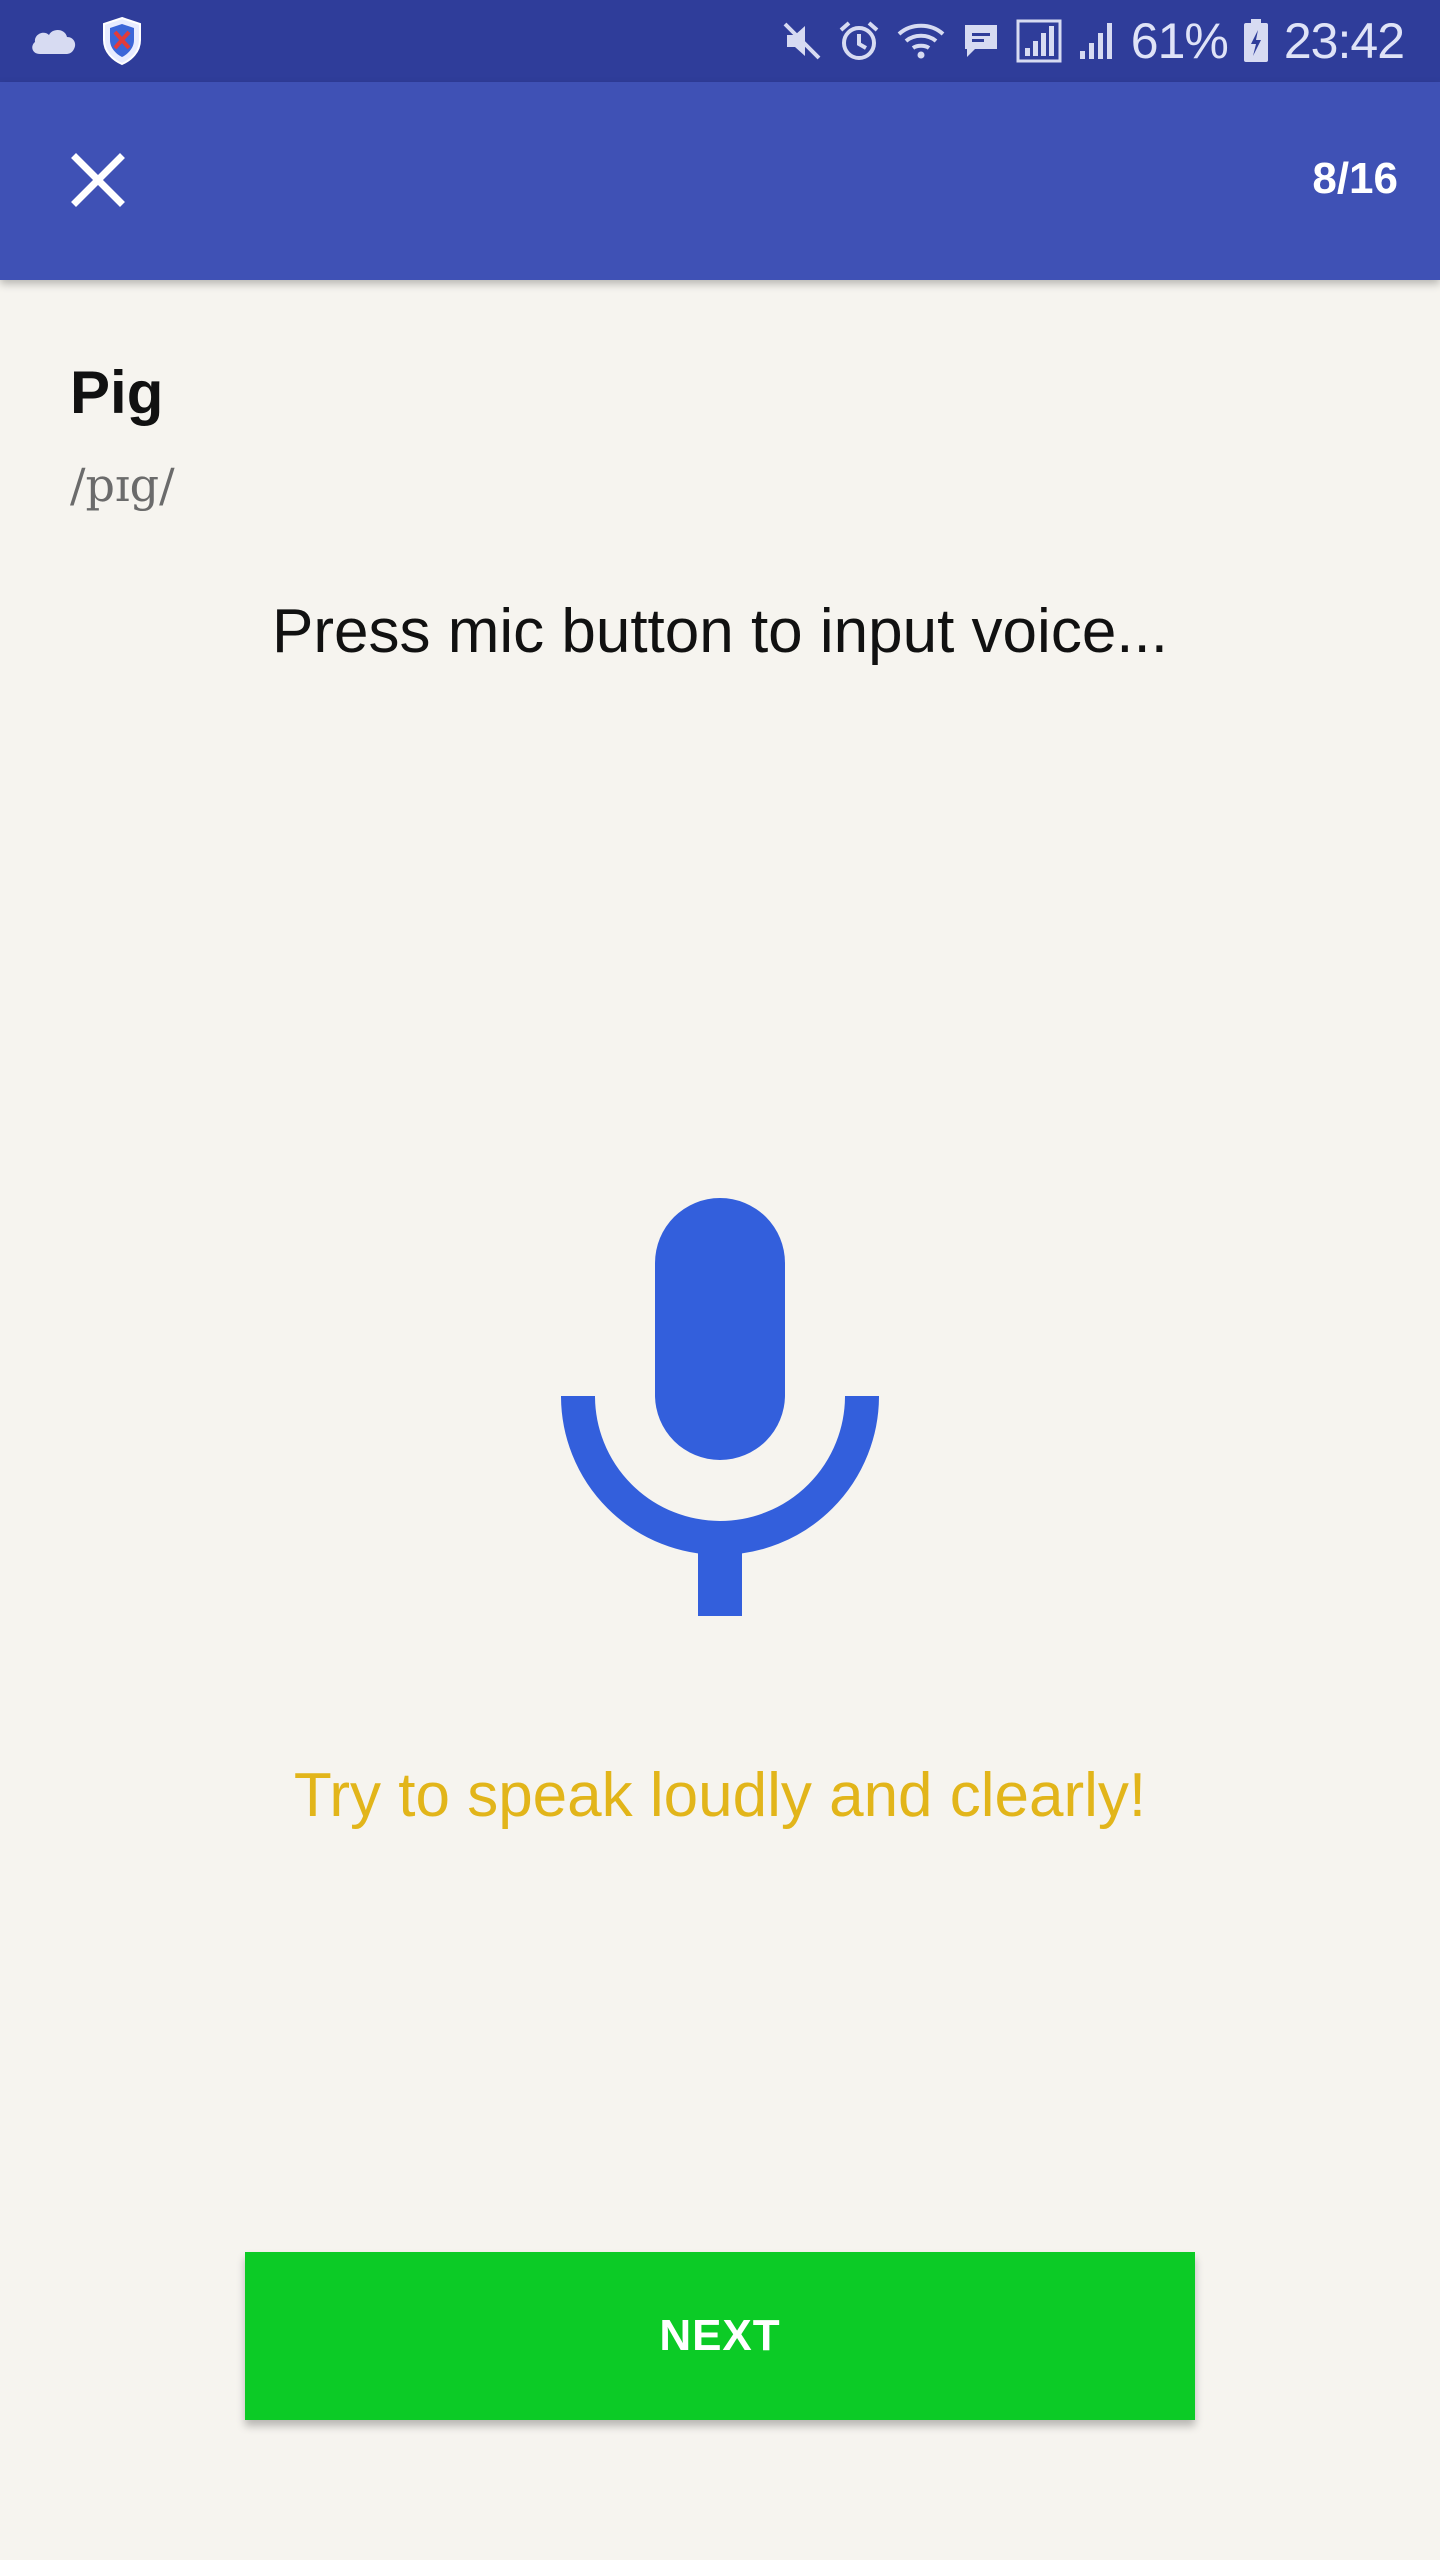  I want to click on cloud-icon, so click(53, 41).